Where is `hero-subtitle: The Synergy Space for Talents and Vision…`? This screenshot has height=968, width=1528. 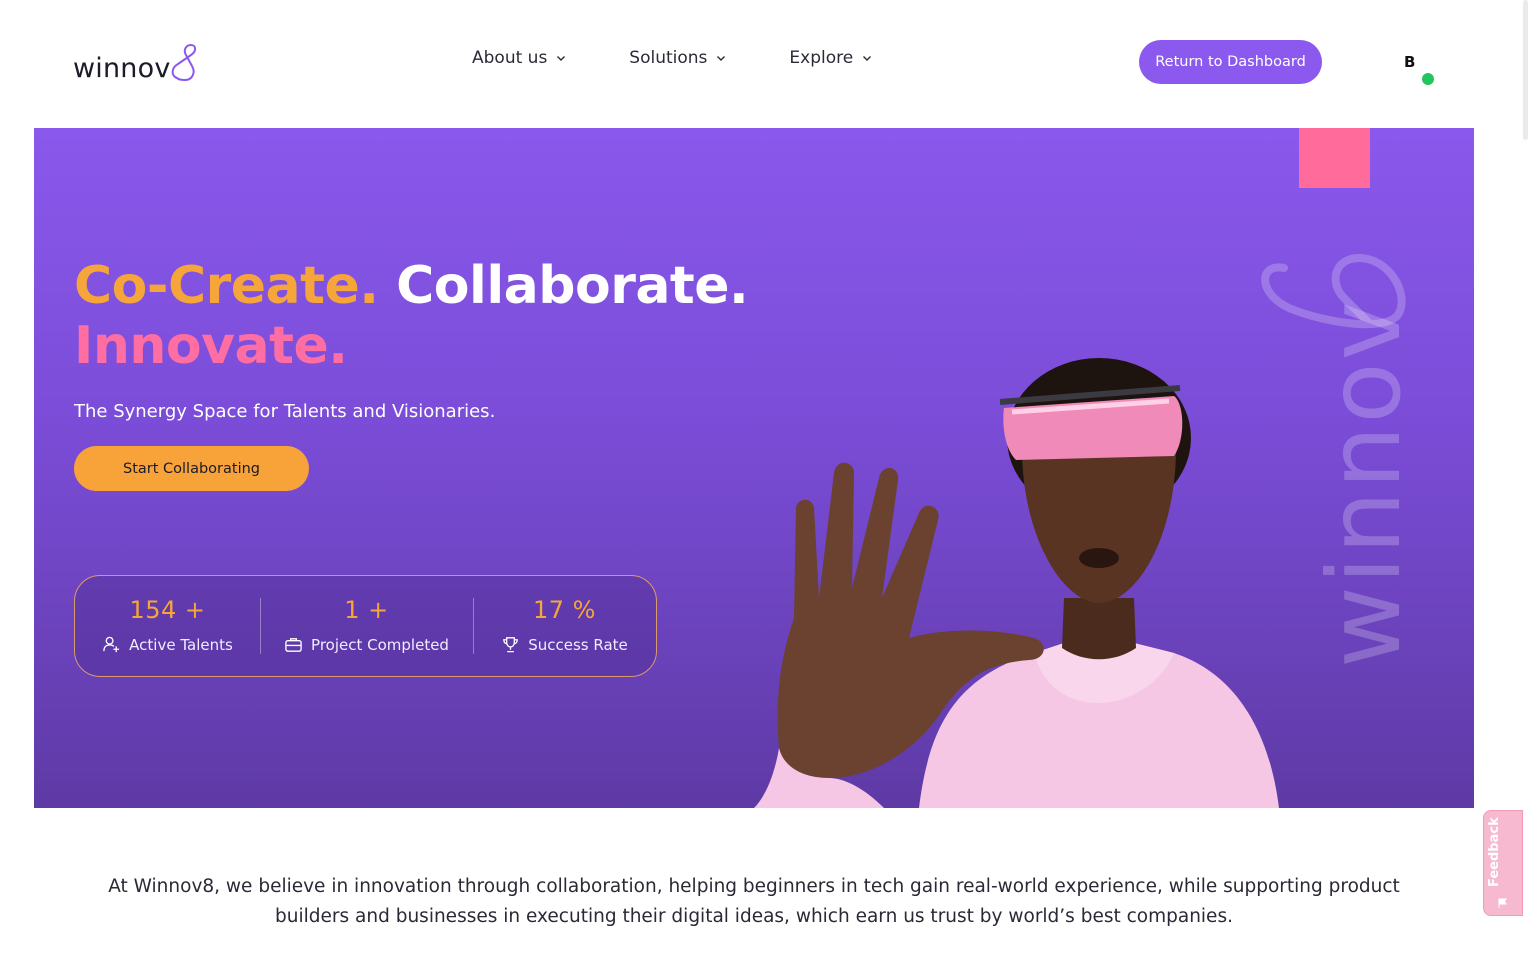
hero-subtitle: The Synergy Space for Talents and Vision… is located at coordinates (285, 411).